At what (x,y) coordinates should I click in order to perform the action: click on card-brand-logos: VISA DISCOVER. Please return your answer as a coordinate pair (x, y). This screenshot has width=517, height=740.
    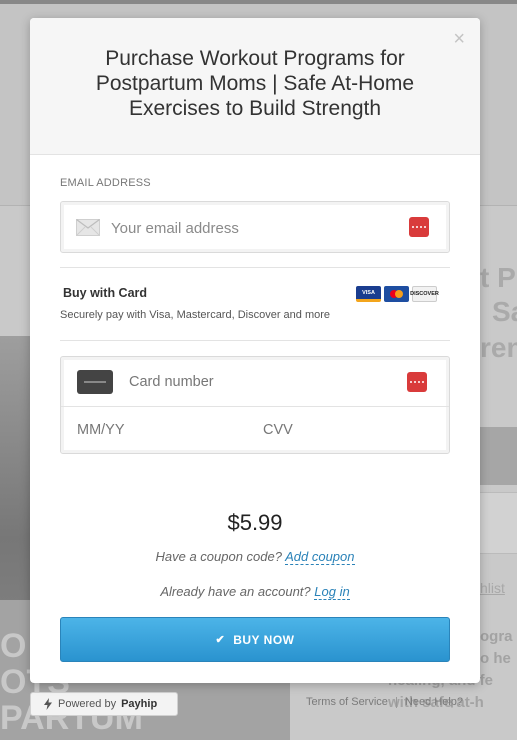
    Looking at the image, I should click on (397, 294).